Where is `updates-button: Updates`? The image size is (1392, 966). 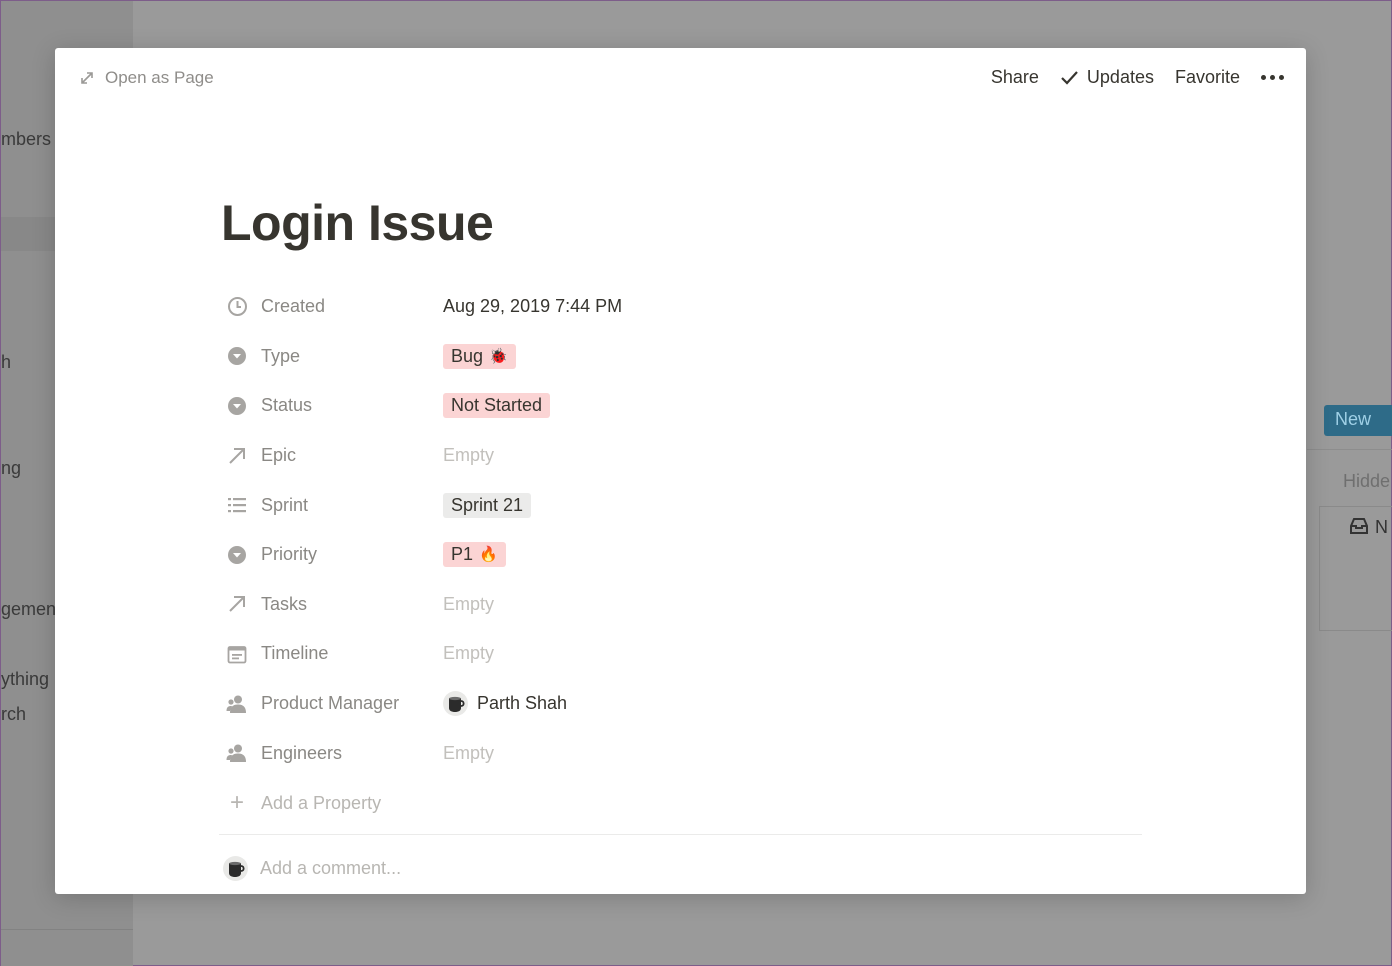
updates-button: Updates is located at coordinates (1107, 77).